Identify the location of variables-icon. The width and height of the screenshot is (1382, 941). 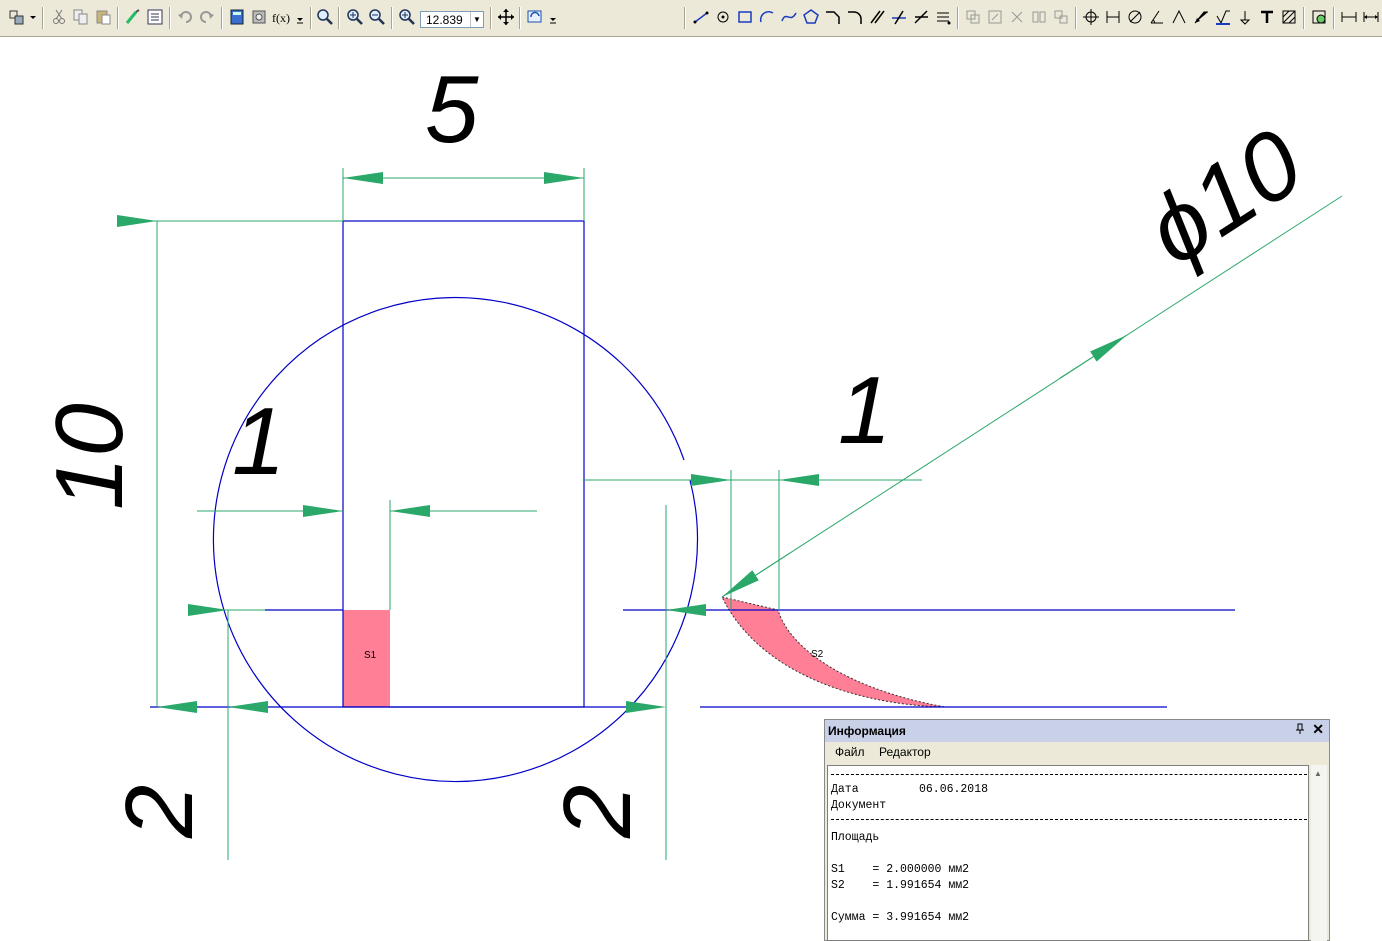
(259, 17).